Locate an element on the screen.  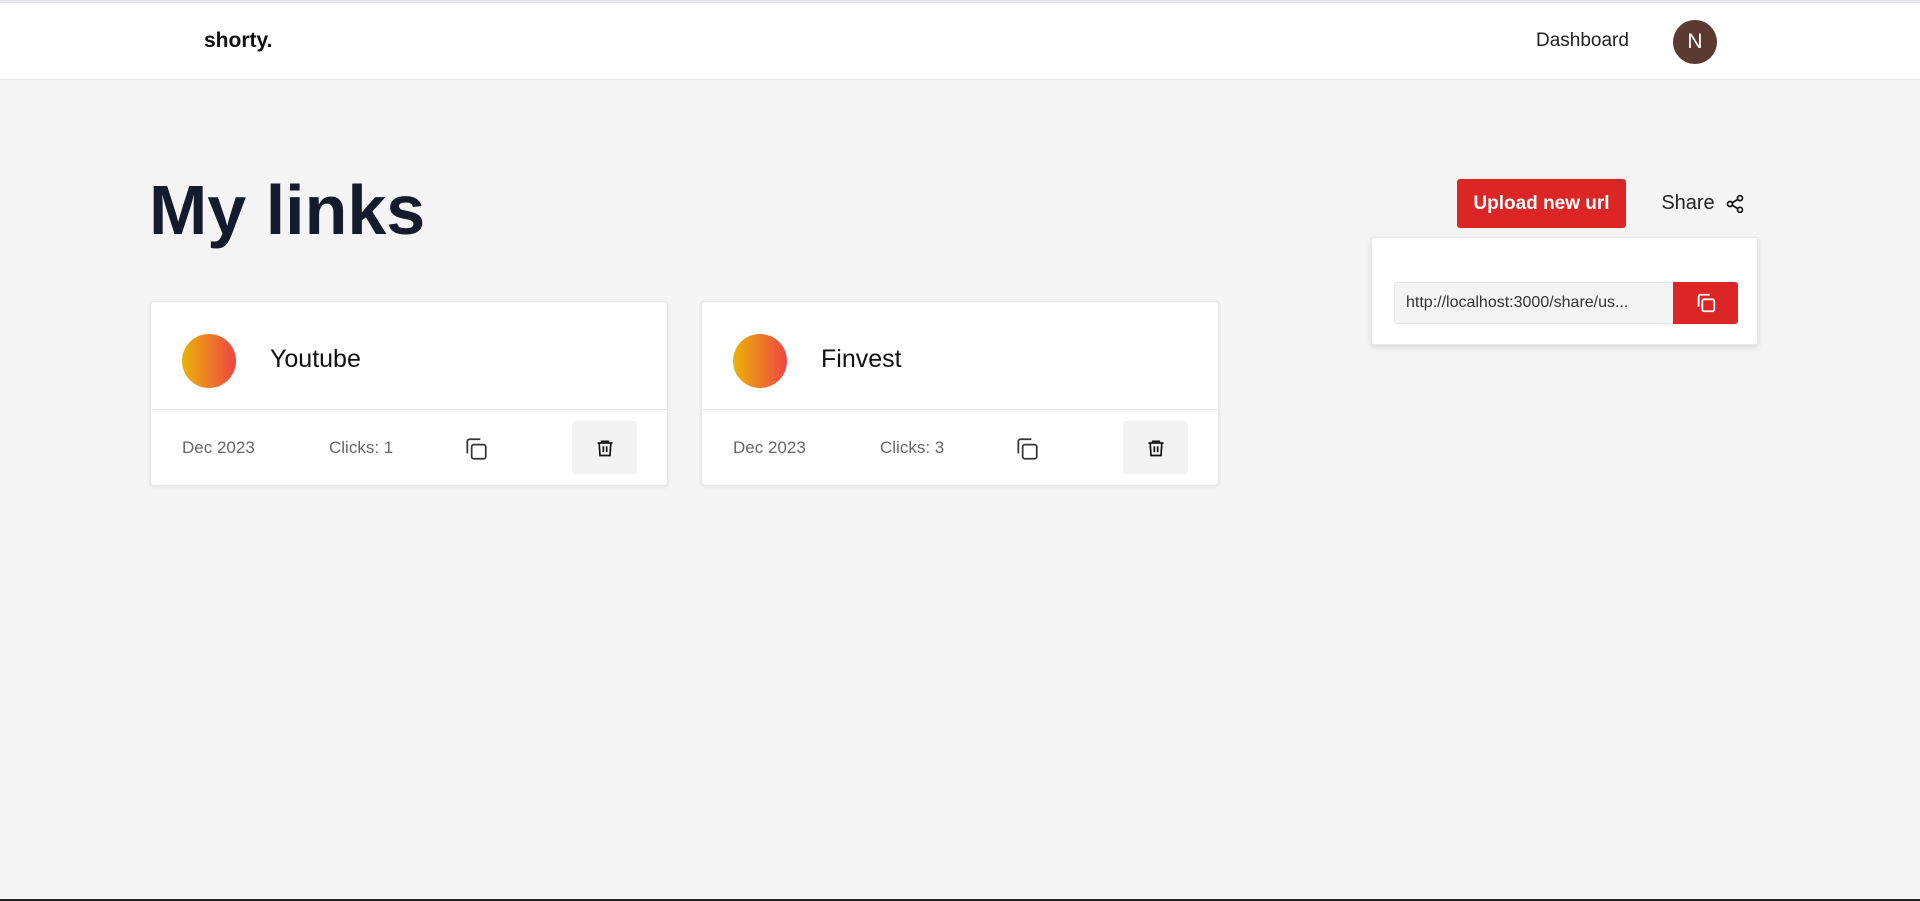
avatar: N is located at coordinates (1695, 42).